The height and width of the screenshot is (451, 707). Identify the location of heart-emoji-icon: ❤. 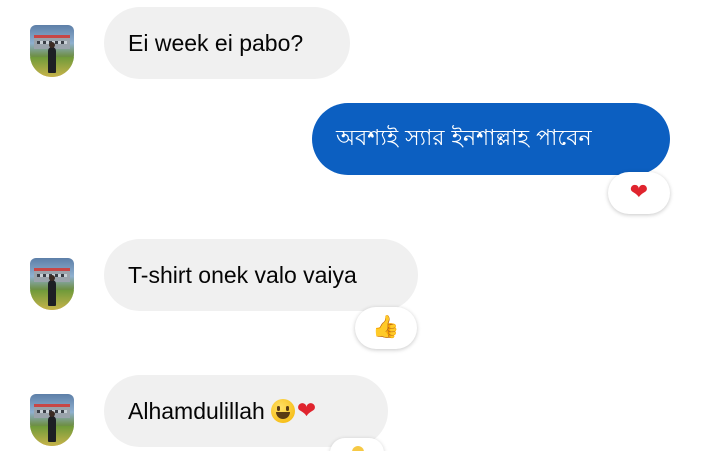
(306, 411).